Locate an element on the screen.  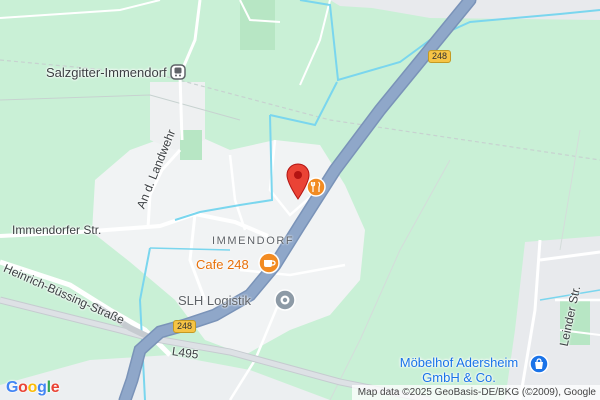
poi-label-moebelhof: Möbelhof Adersheim GmbH & Co. is located at coordinates (459, 370).